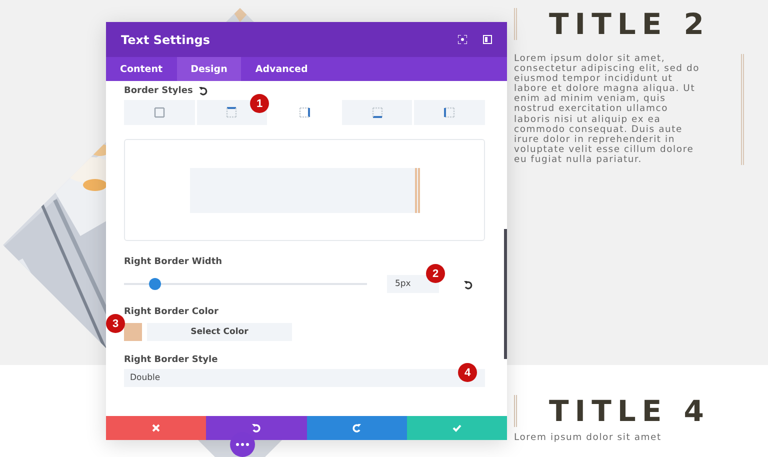 This screenshot has width=768, height=457. What do you see at coordinates (629, 24) in the screenshot?
I see `section-title: TITLE 2` at bounding box center [629, 24].